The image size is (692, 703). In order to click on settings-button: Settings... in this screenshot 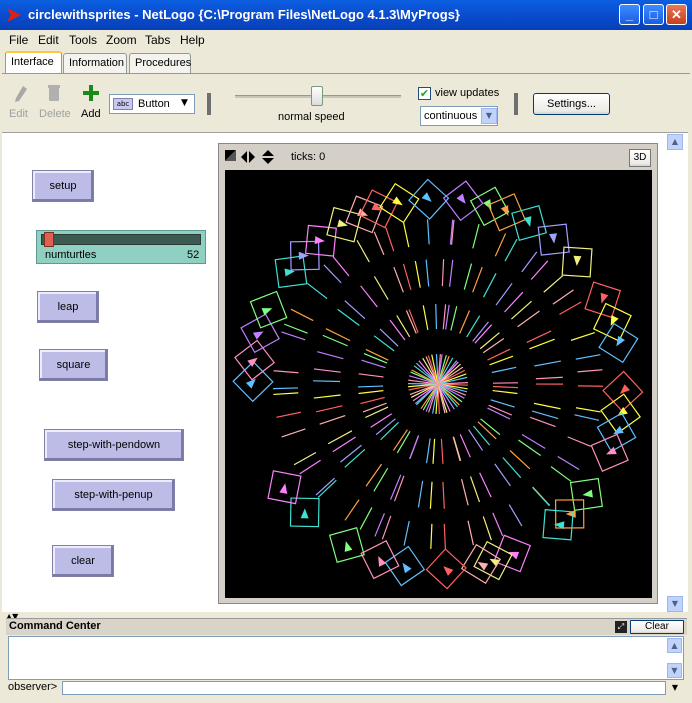, I will do `click(571, 104)`.